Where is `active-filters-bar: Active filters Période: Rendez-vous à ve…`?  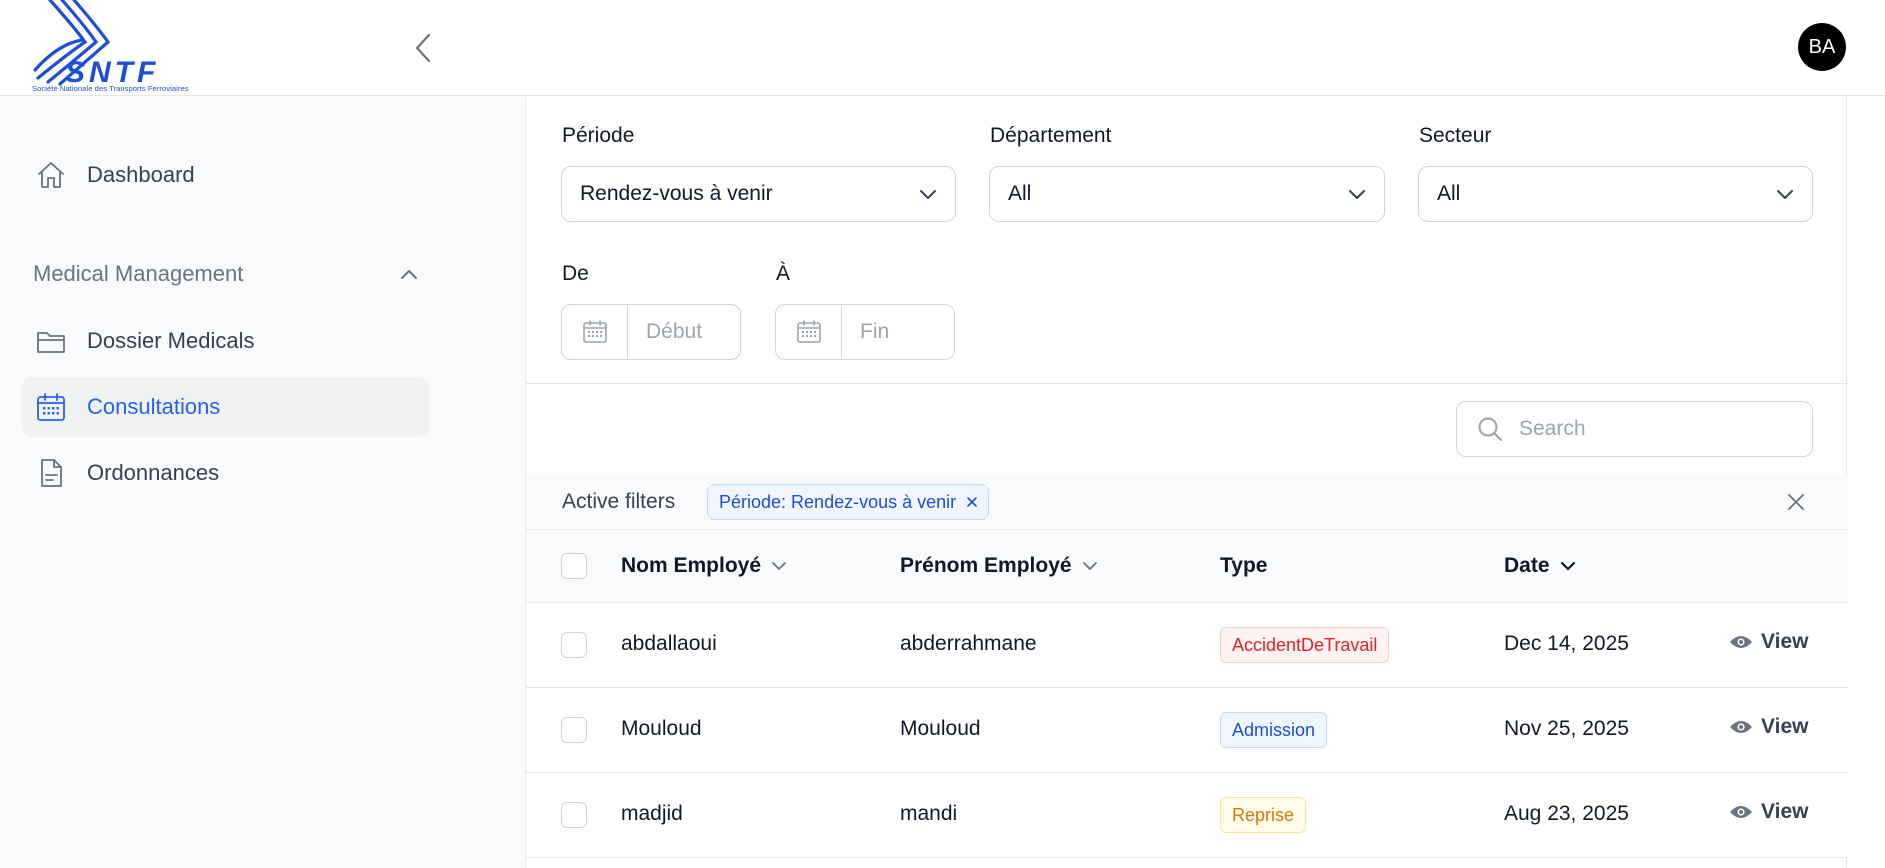 active-filters-bar: Active filters Période: Rendez-vous à ve… is located at coordinates (1187, 502).